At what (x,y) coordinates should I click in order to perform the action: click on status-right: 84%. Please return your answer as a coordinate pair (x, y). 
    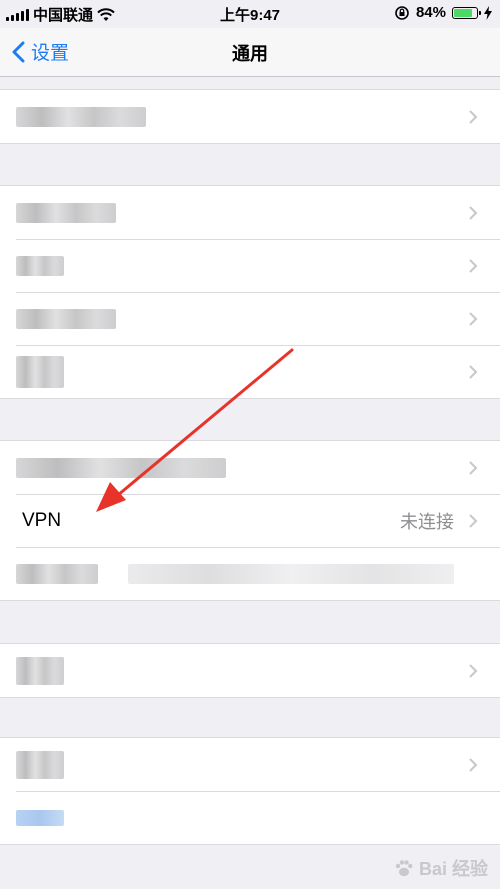
    Looking at the image, I should click on (443, 12).